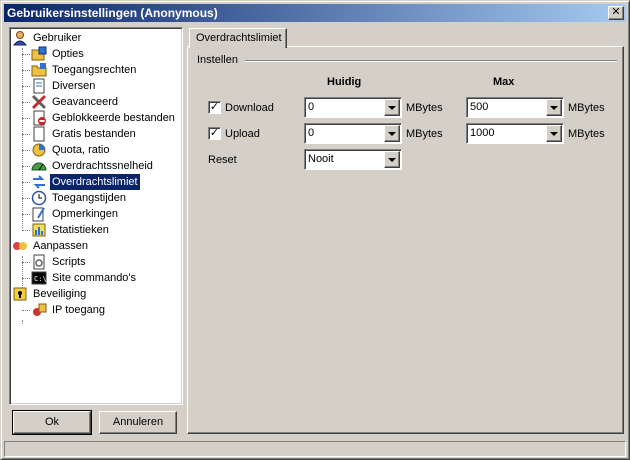 The height and width of the screenshot is (460, 630). What do you see at coordinates (515, 133) in the screenshot?
I see `upload-max-combo: 1000` at bounding box center [515, 133].